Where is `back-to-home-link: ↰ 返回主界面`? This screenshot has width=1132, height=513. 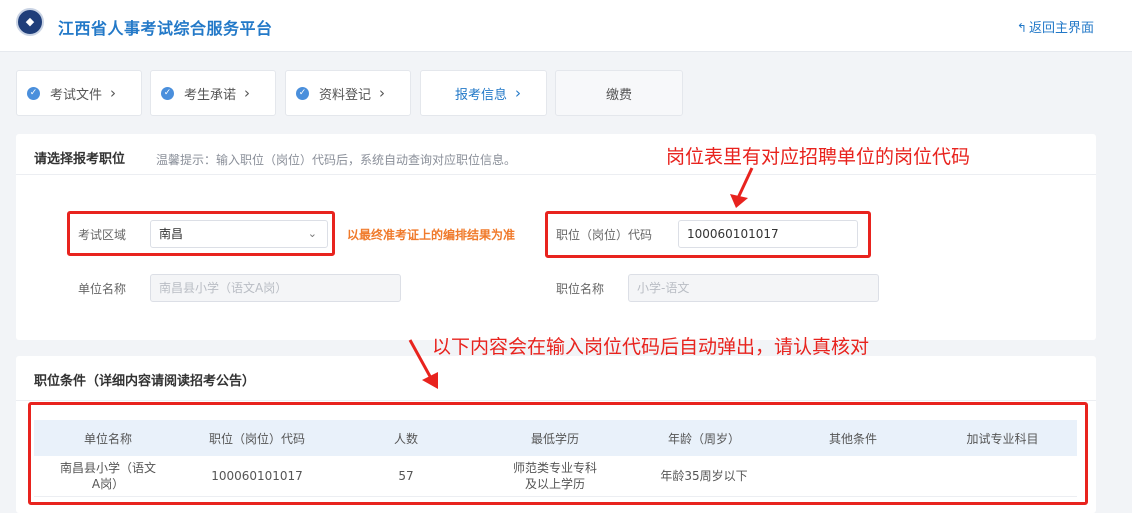
back-to-home-link: ↰ 返回主界面 is located at coordinates (1055, 26).